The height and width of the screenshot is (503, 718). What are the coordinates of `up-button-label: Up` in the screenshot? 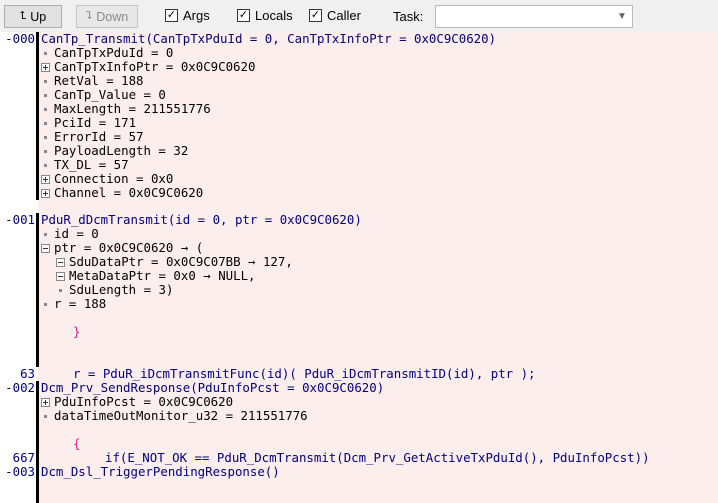 It's located at (38, 16).